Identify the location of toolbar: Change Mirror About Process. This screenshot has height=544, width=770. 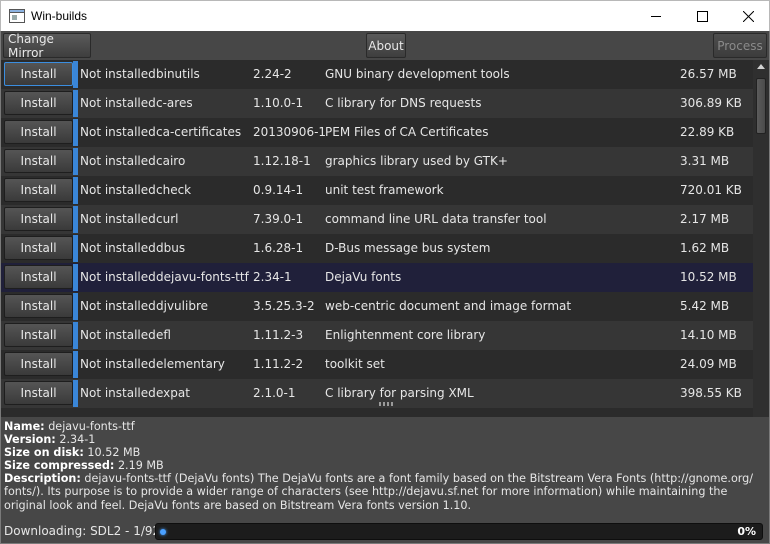
(385, 45).